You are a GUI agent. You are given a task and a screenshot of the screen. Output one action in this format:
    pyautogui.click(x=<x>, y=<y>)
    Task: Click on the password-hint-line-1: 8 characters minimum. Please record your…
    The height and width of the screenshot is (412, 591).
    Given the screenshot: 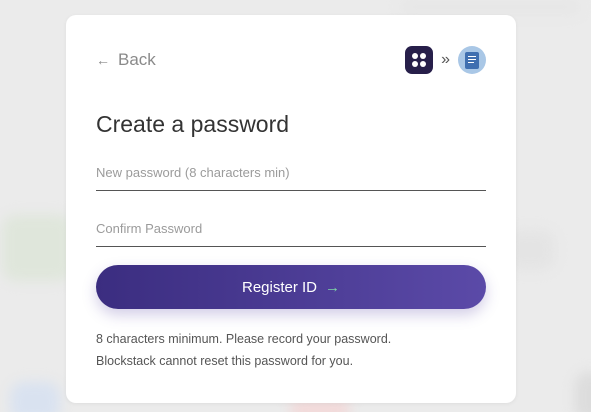 What is the action you would take?
    pyautogui.click(x=244, y=339)
    